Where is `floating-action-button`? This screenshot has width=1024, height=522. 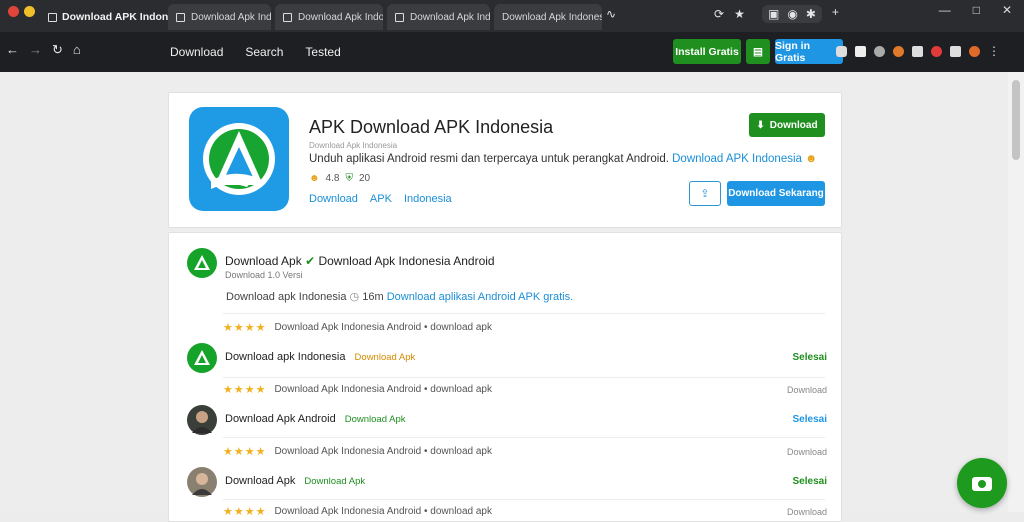 floating-action-button is located at coordinates (982, 483).